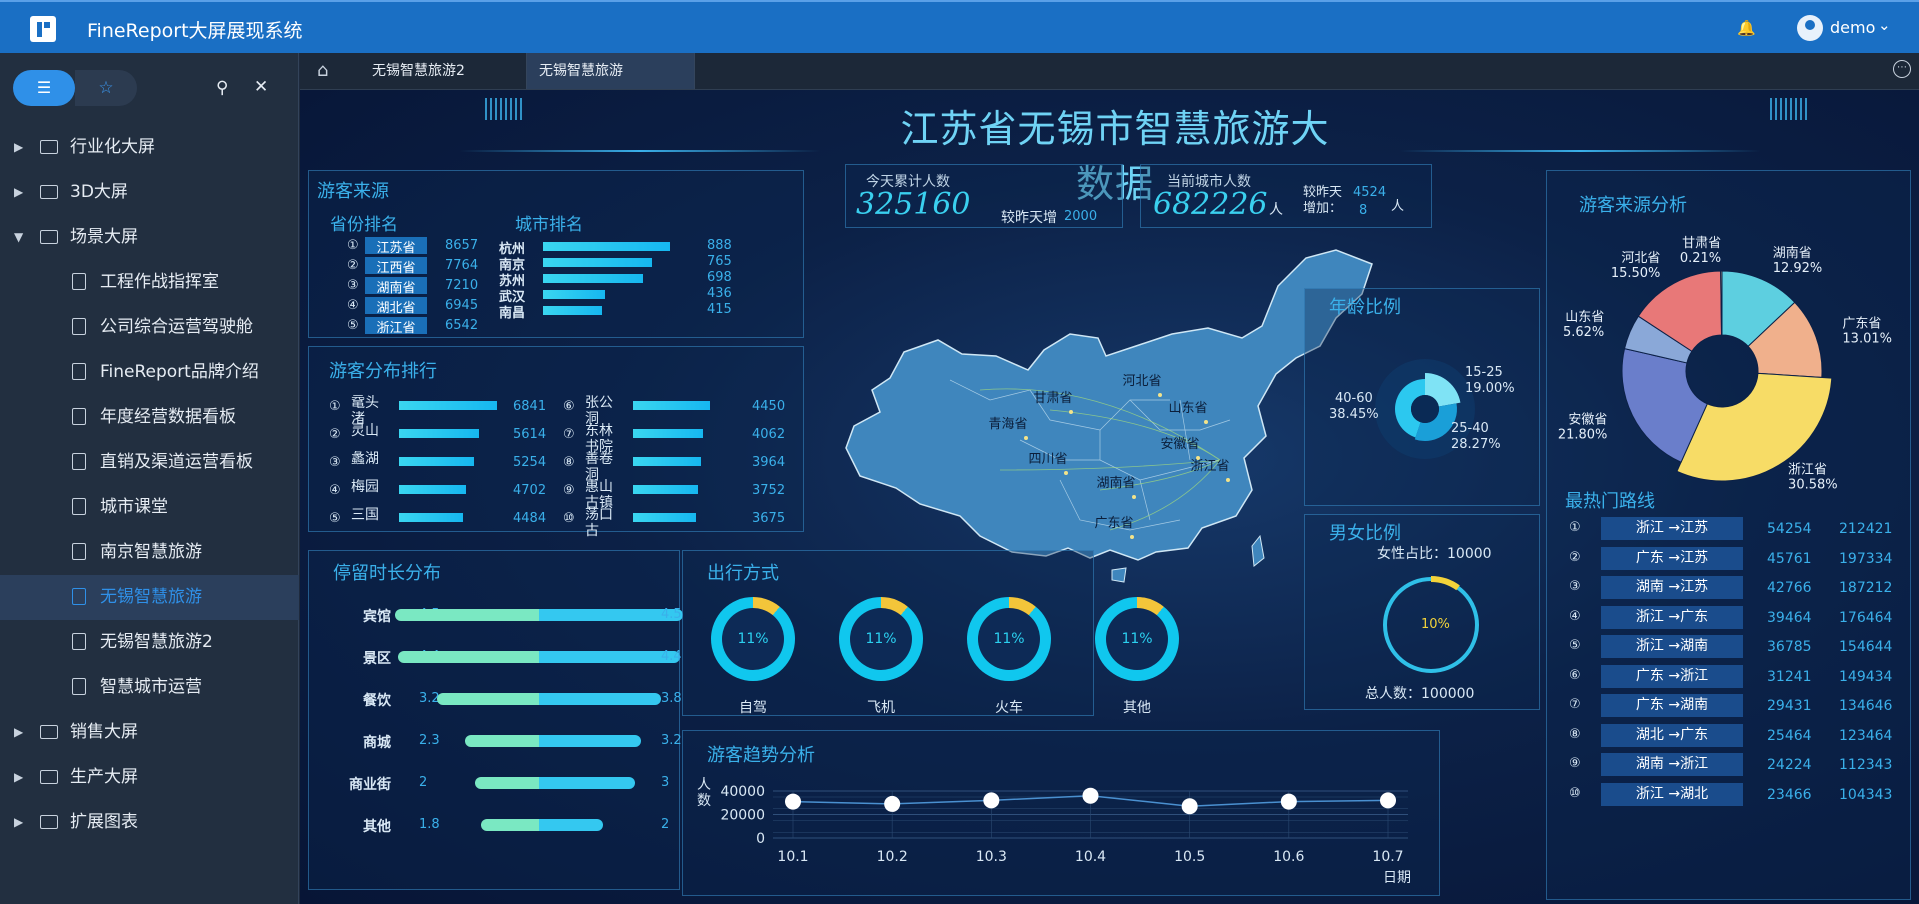  Describe the element at coordinates (1209, 466) in the screenshot. I see `map-label: 浙江省` at that location.